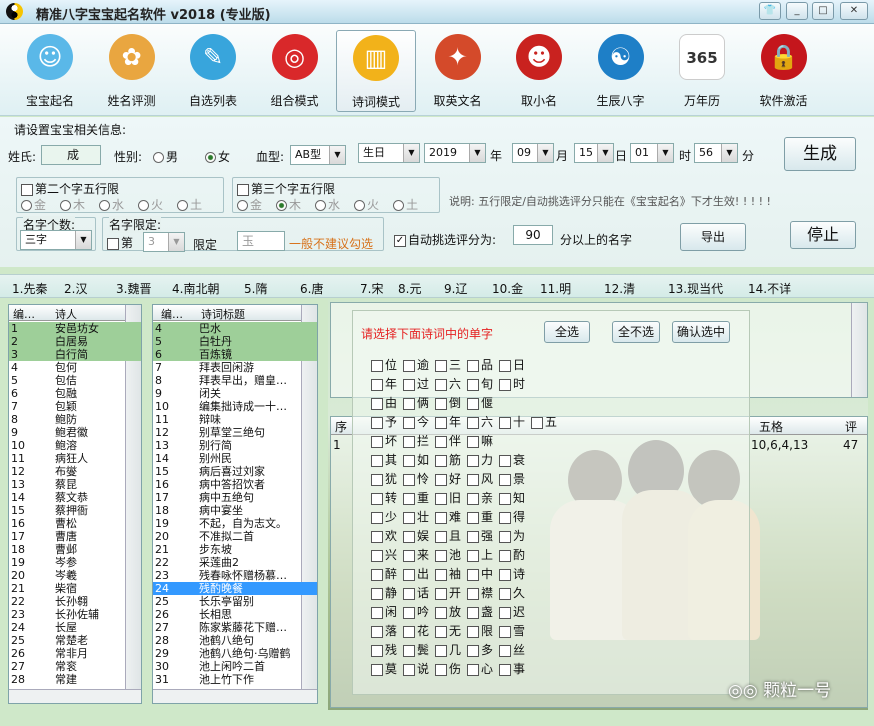 The height and width of the screenshot is (726, 874). Describe the element at coordinates (512, 574) in the screenshot. I see `char-checkbox: 诗` at that location.